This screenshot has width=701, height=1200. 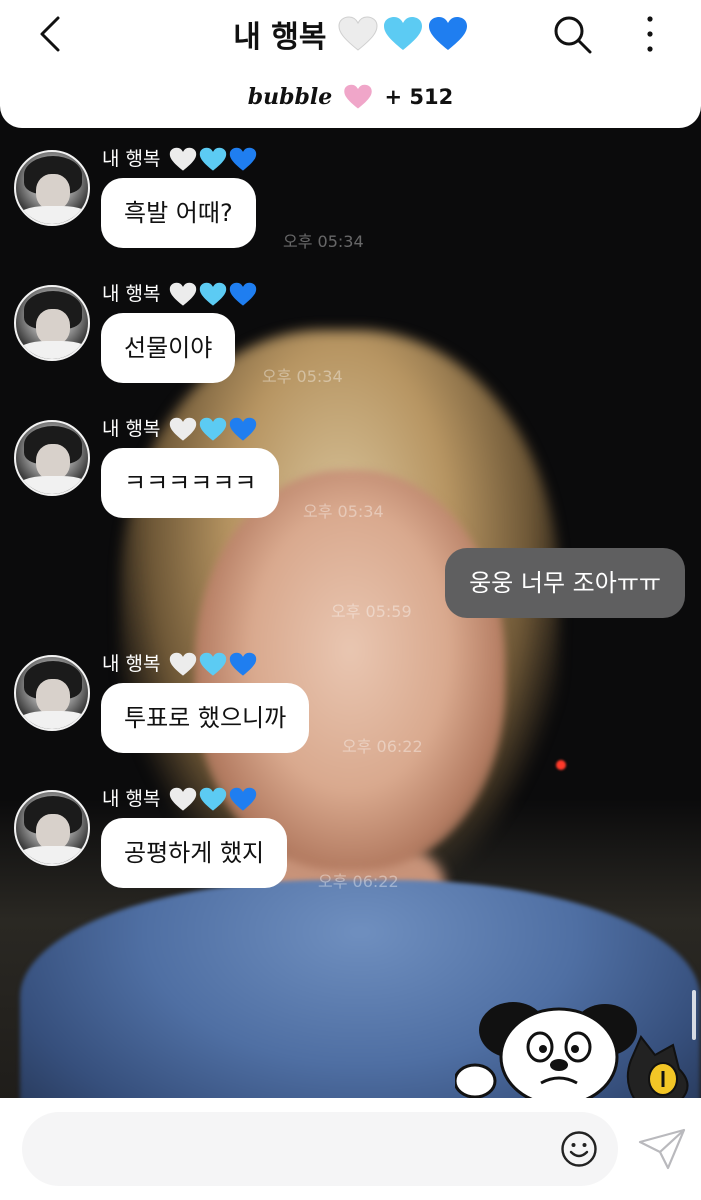 I want to click on puppy-sticker, so click(x=578, y=1042).